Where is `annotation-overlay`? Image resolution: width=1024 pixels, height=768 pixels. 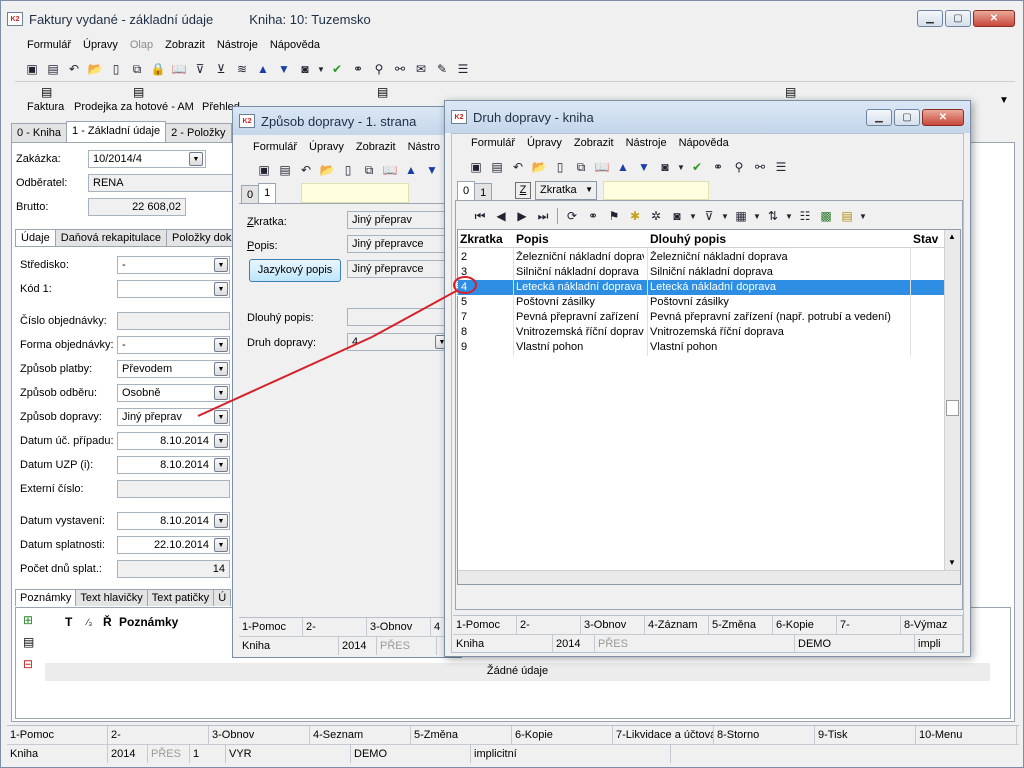 annotation-overlay is located at coordinates (337, 346).